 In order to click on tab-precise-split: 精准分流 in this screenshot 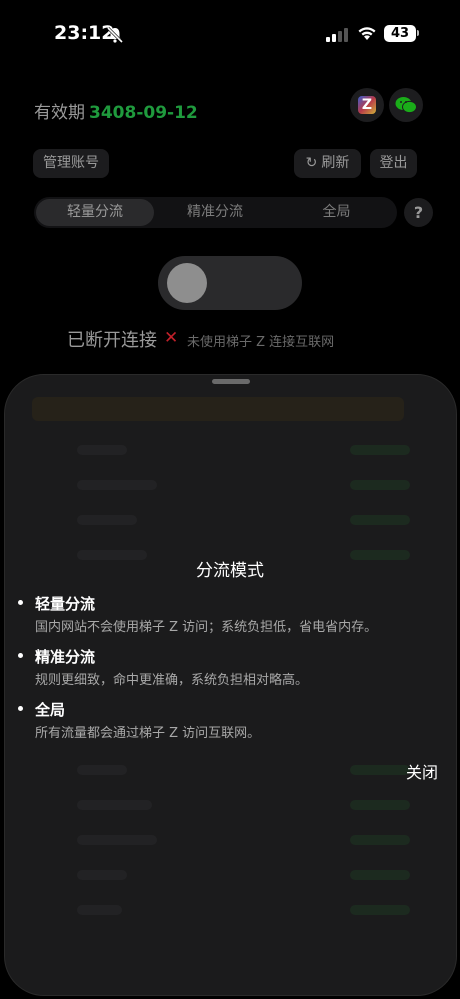, I will do `click(215, 212)`.